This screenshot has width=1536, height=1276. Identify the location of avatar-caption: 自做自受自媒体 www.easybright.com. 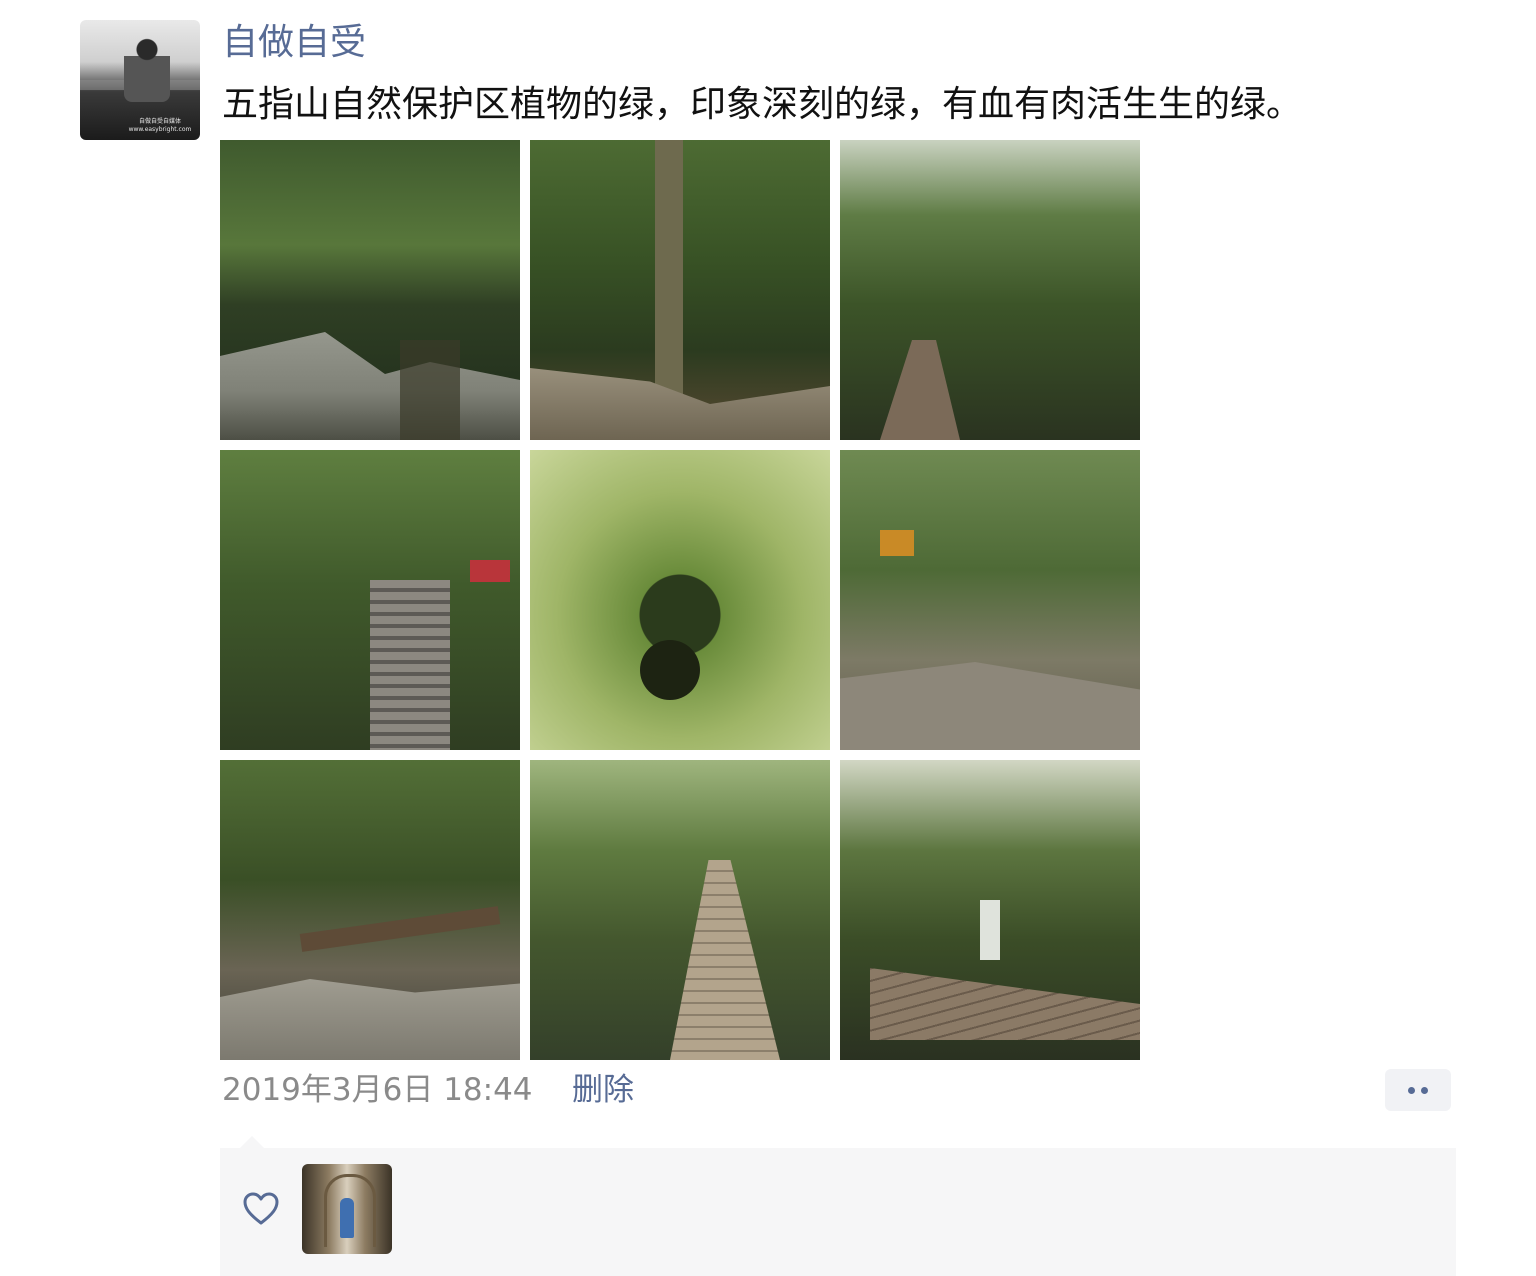
(160, 125).